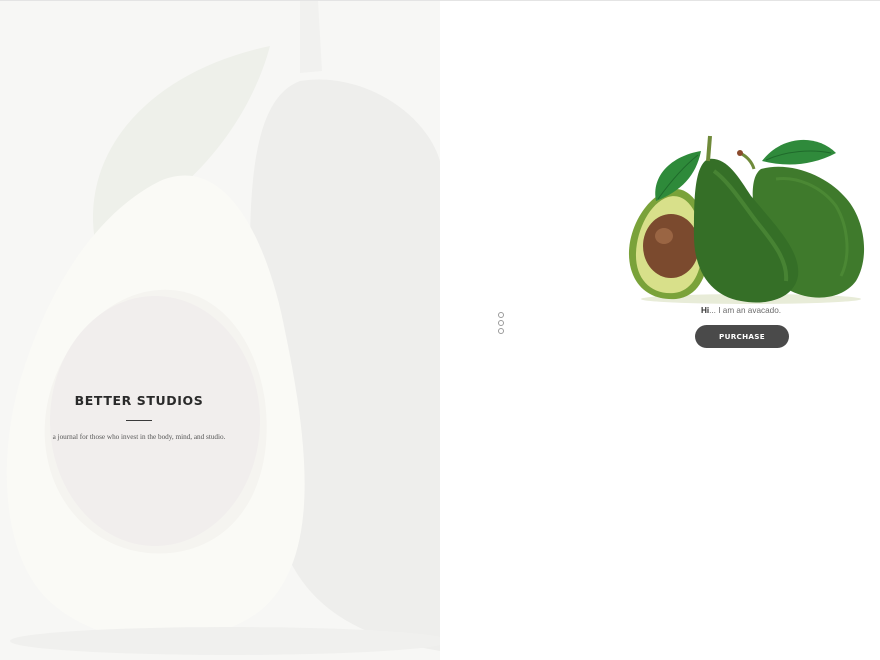 The height and width of the screenshot is (660, 880). I want to click on purchase-button: PURCHASE, so click(742, 336).